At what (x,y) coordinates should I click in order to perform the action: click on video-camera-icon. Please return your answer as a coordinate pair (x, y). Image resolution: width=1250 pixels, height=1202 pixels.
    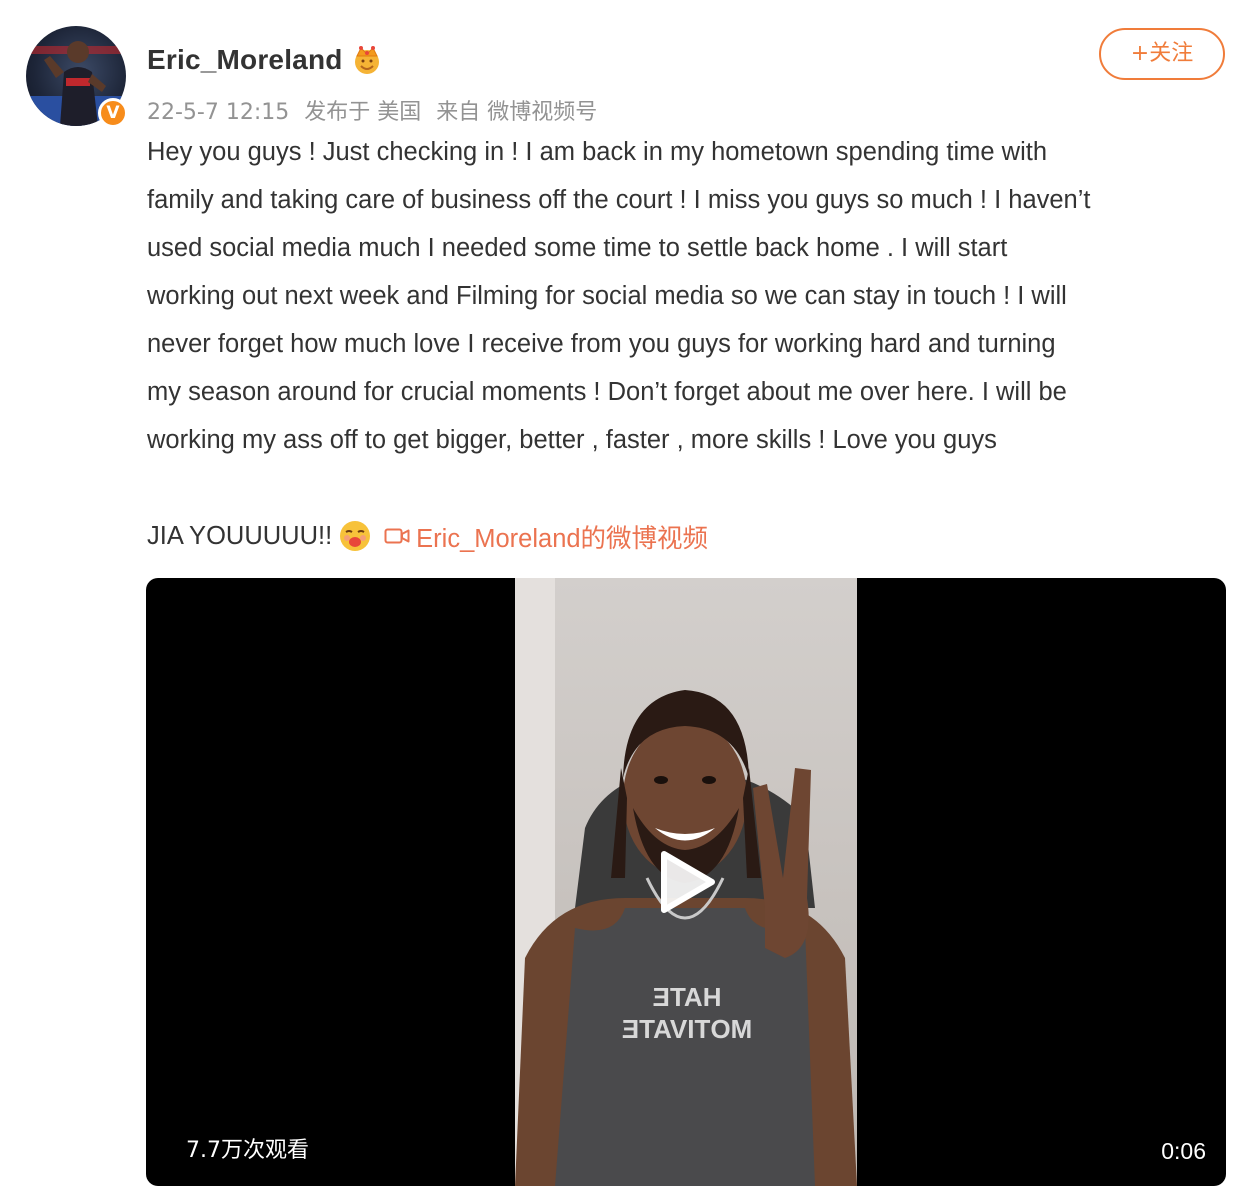
    Looking at the image, I should click on (397, 536).